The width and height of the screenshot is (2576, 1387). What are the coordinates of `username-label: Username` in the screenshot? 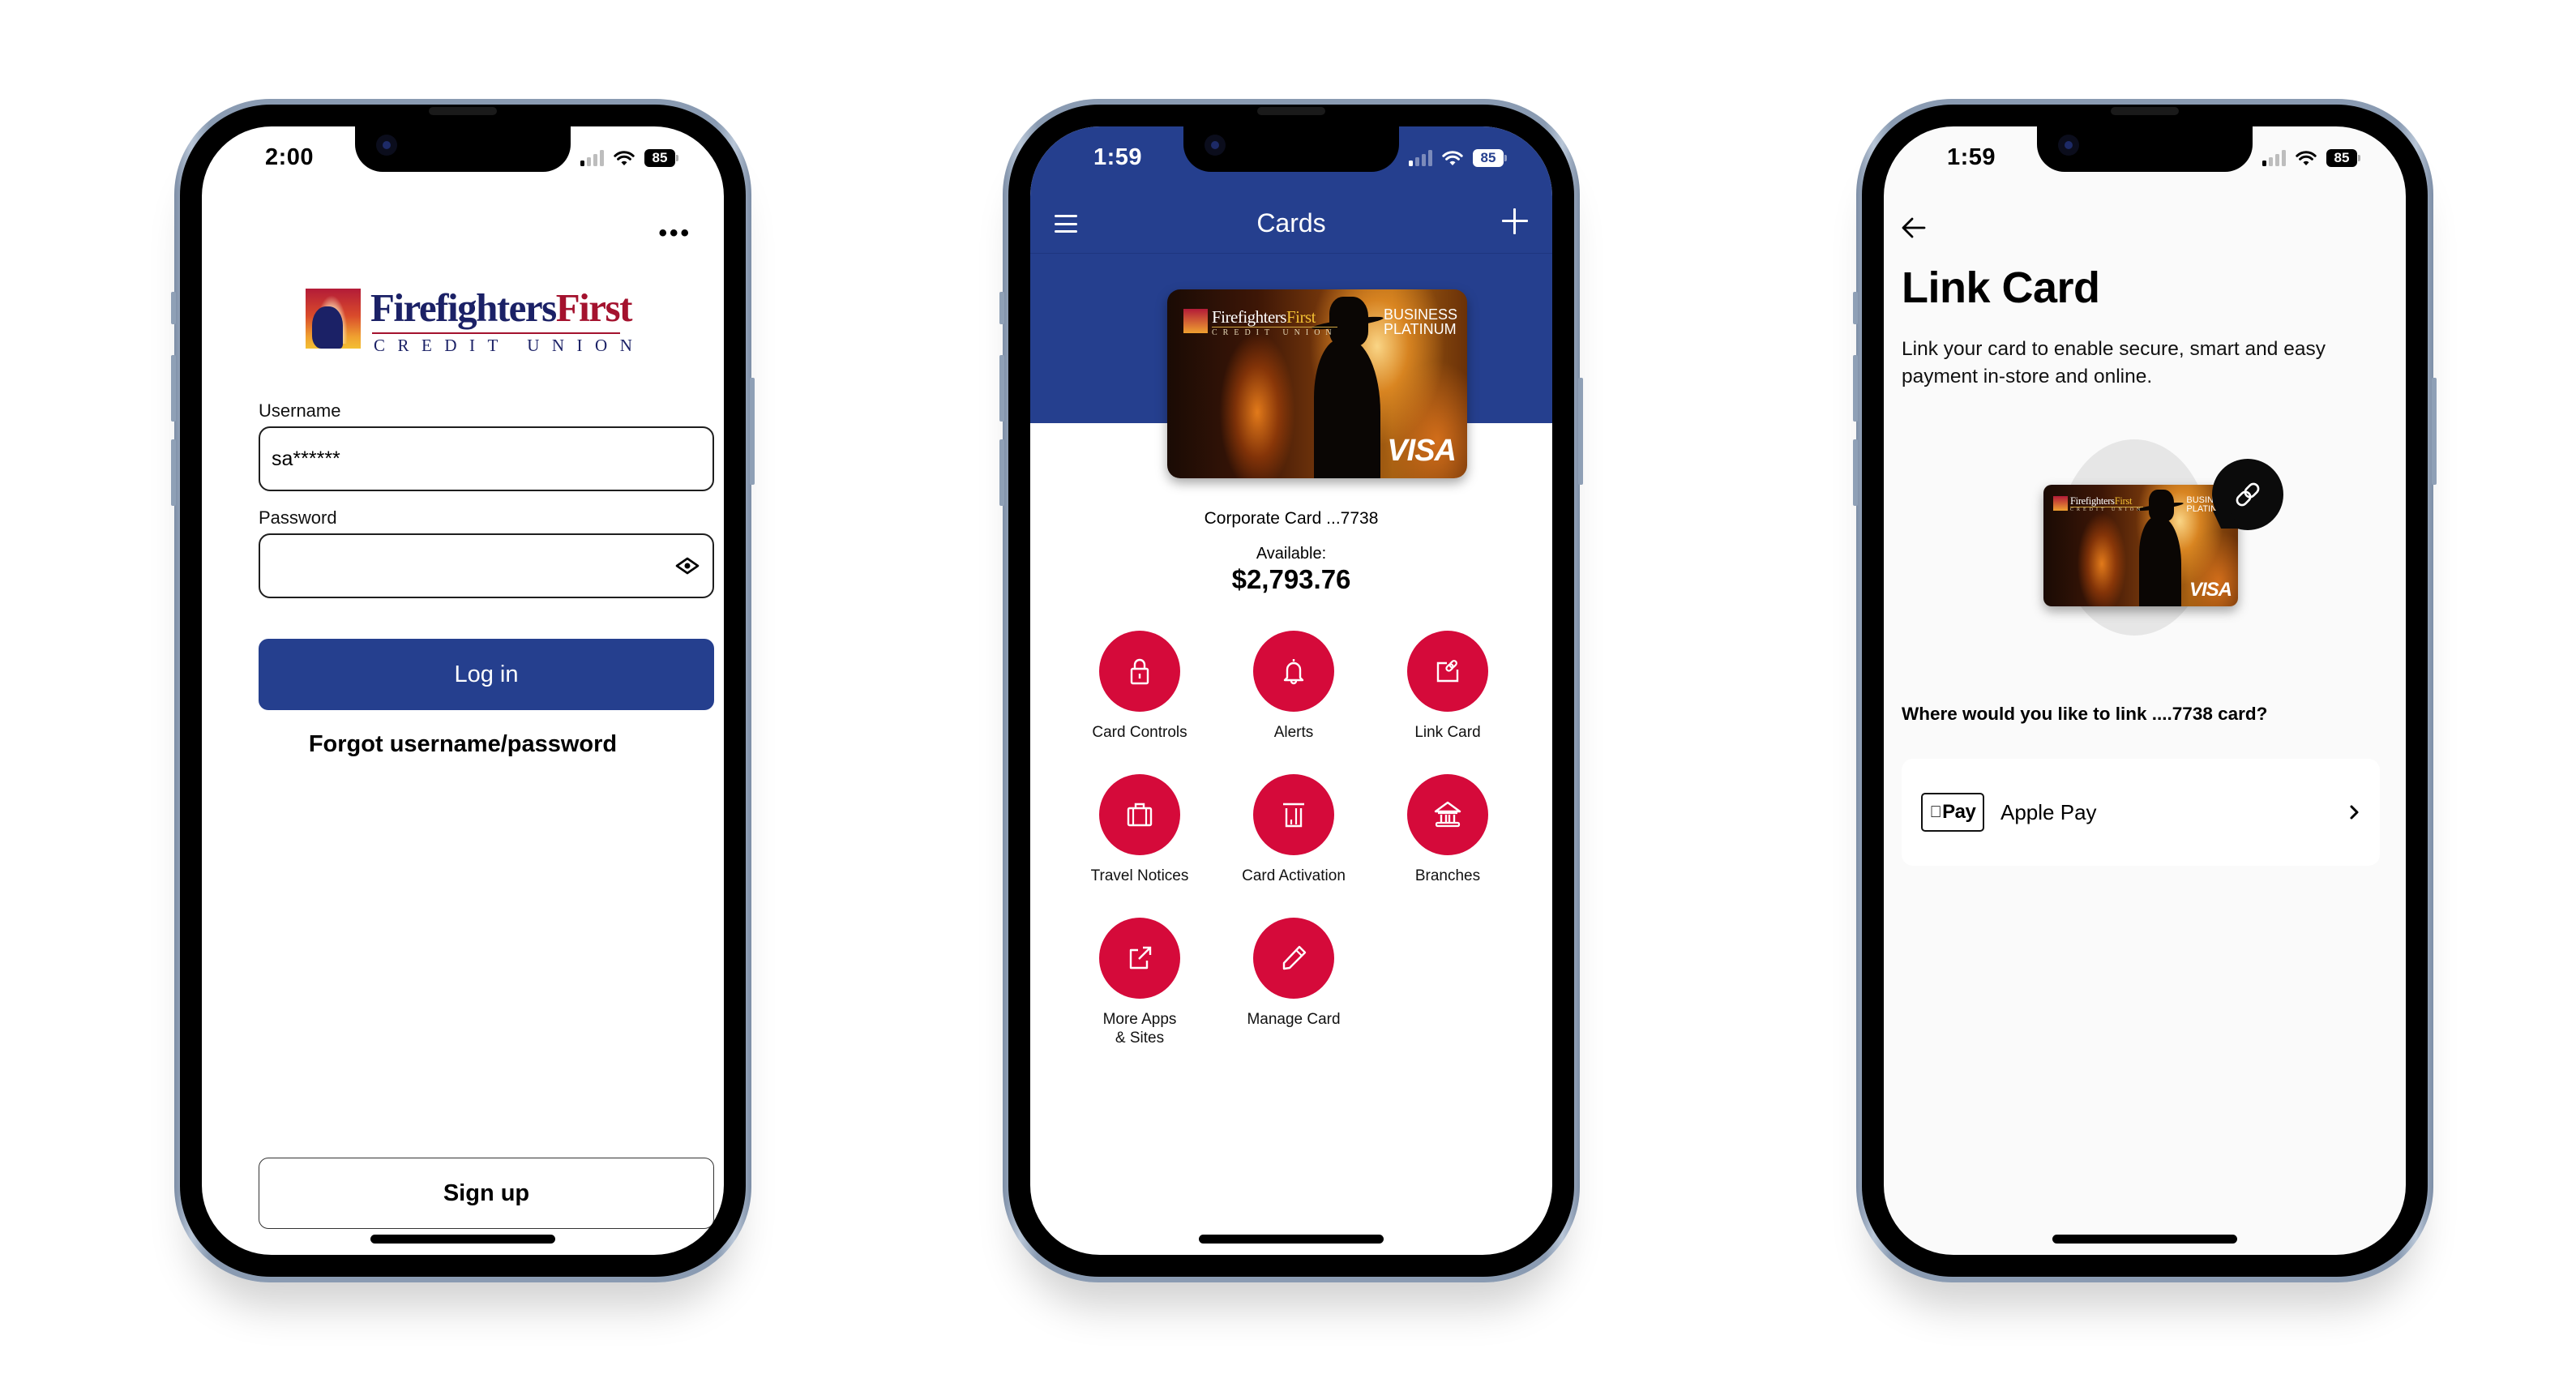 It's located at (300, 410).